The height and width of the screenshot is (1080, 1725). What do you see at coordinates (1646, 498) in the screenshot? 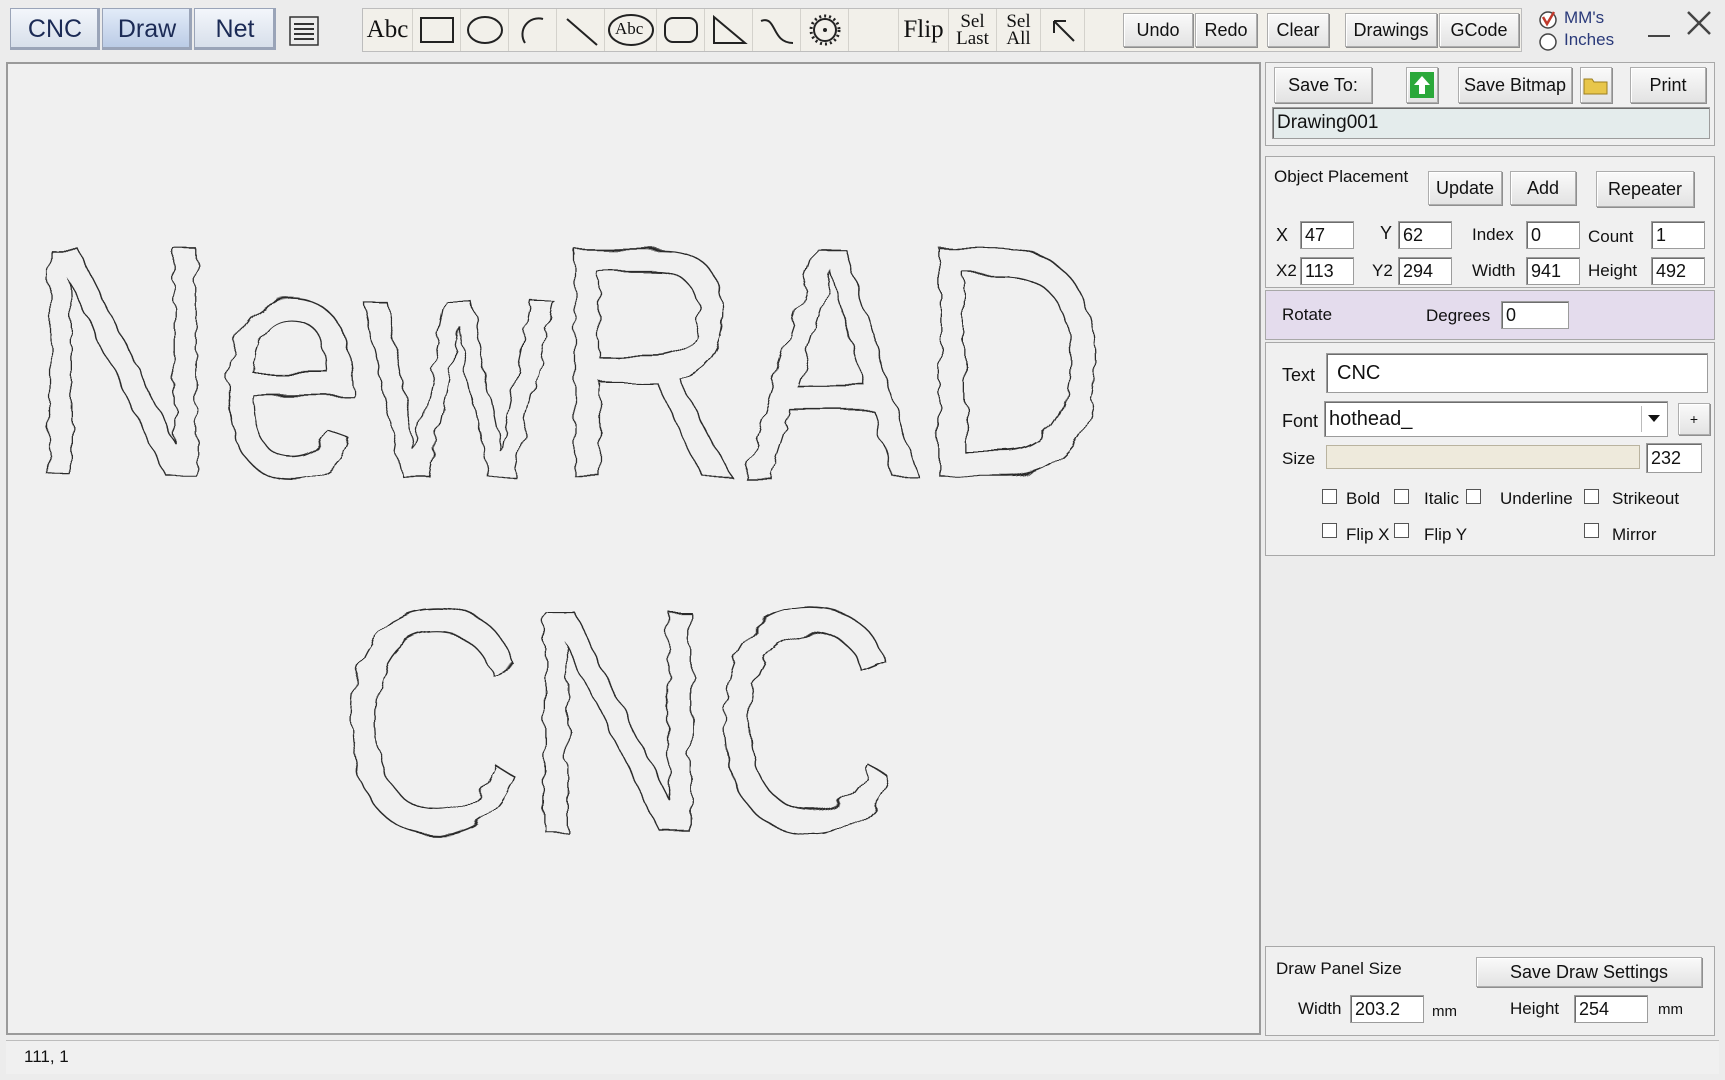
I see `strikeout-label: Strikeout` at bounding box center [1646, 498].